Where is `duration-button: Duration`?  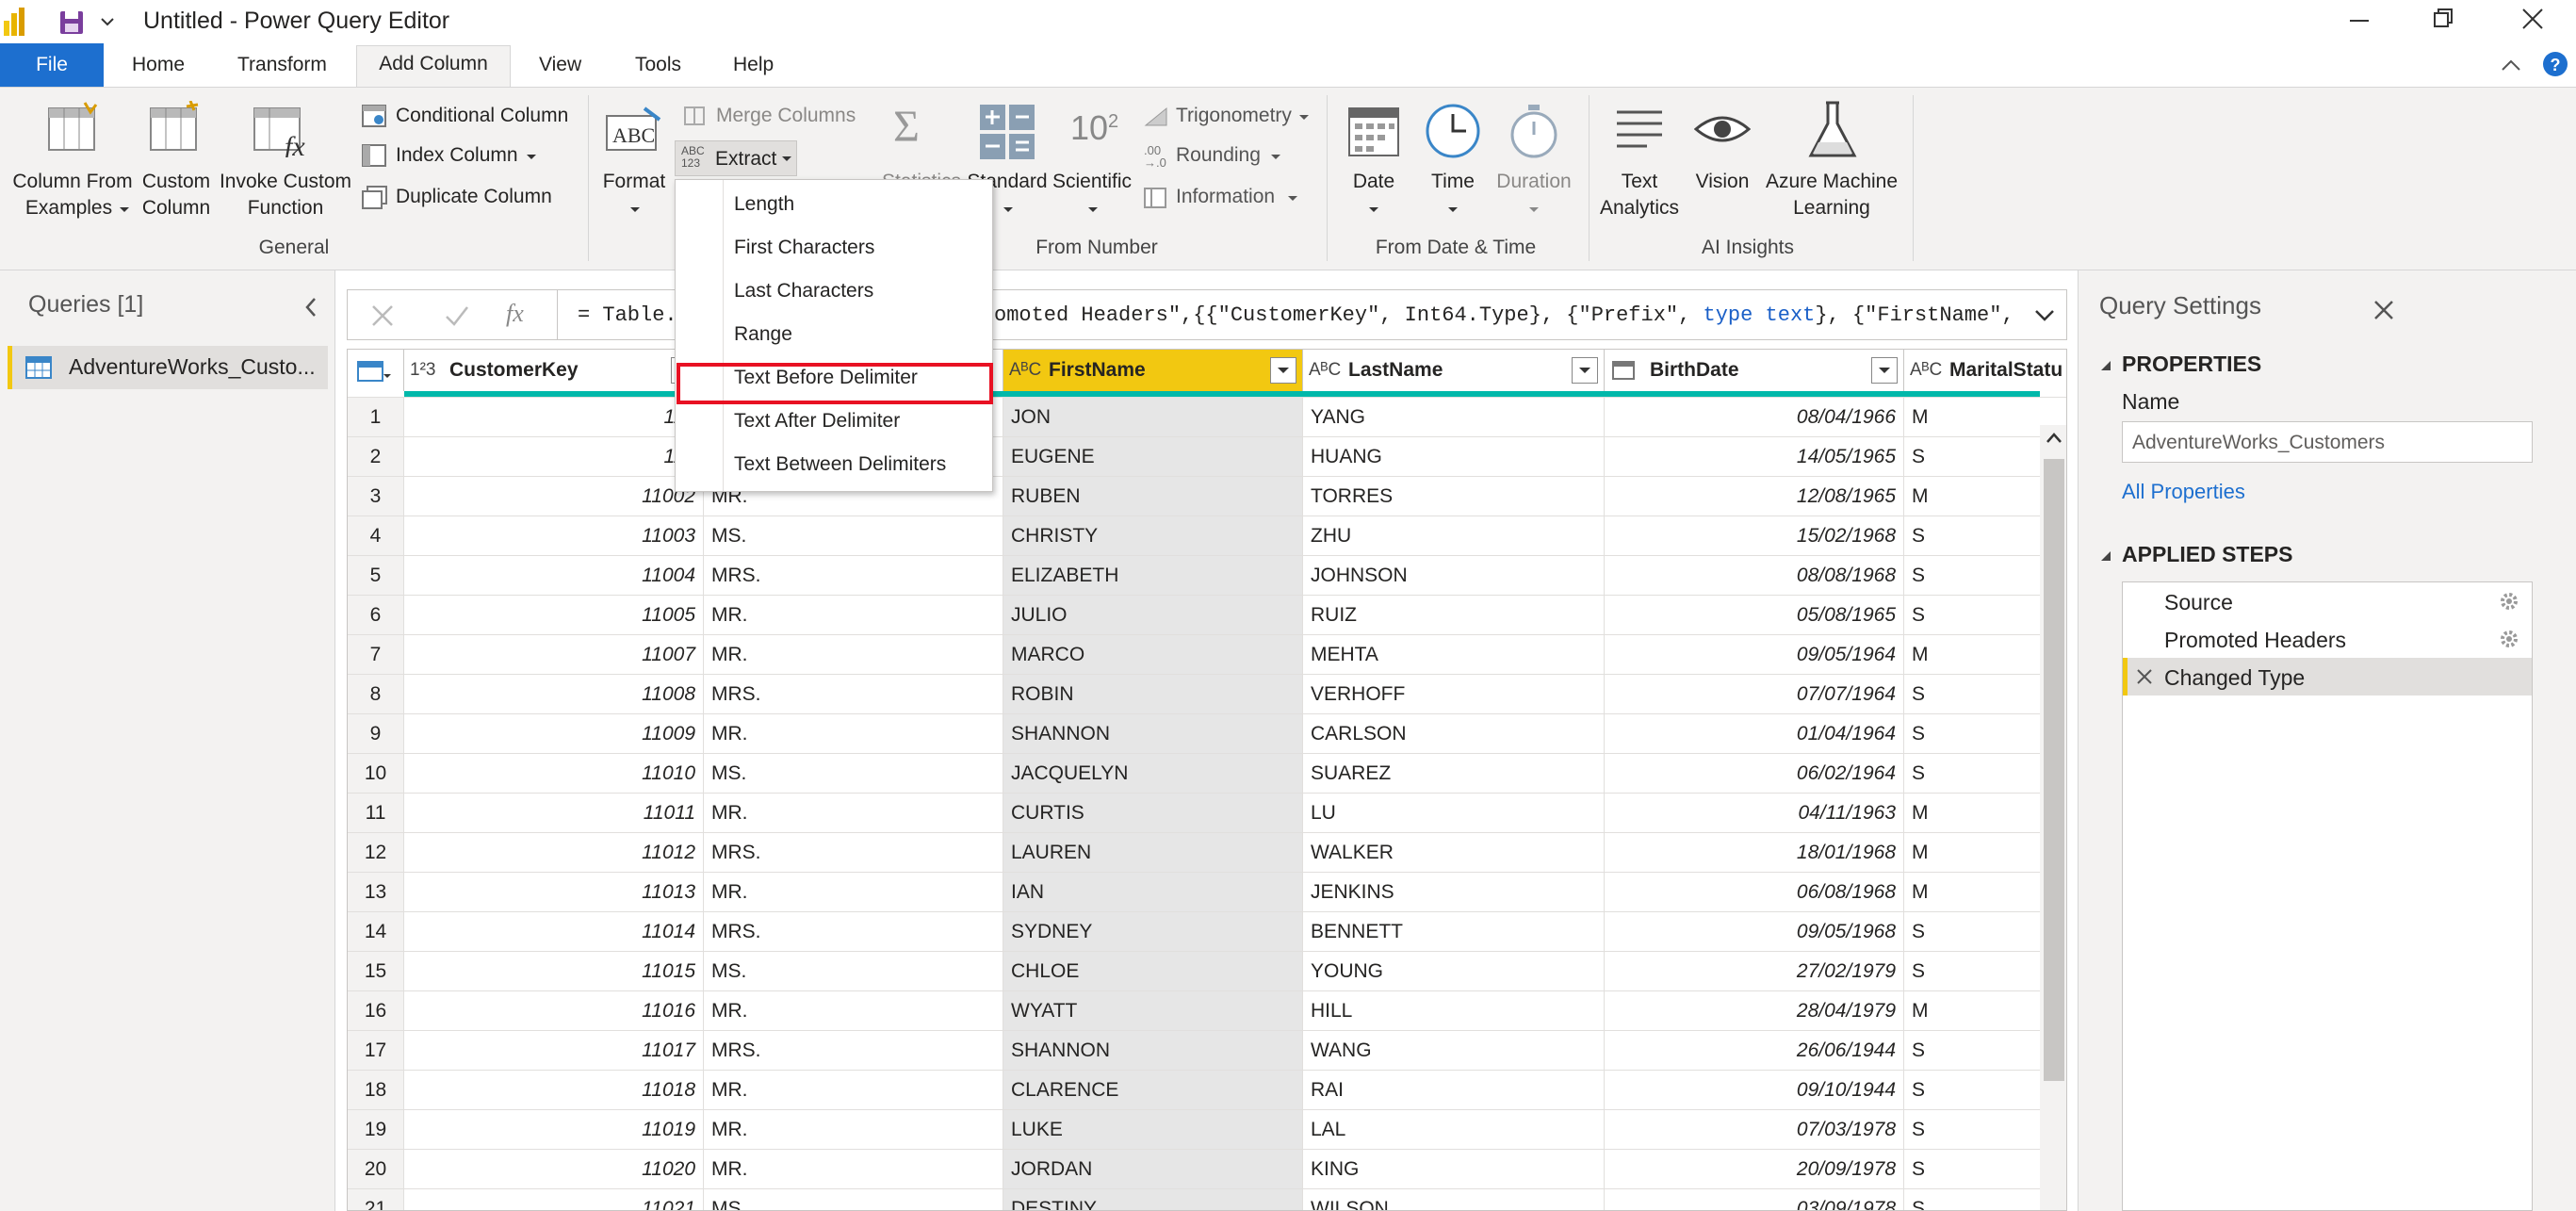
duration-button: Duration is located at coordinates (1534, 158).